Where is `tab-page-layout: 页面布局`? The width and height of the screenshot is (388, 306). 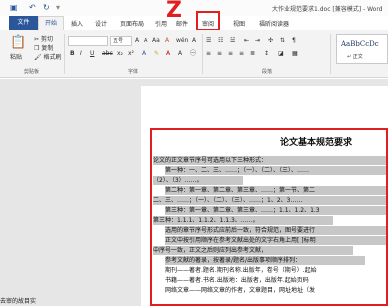 tab-page-layout: 页面布局 is located at coordinates (132, 23).